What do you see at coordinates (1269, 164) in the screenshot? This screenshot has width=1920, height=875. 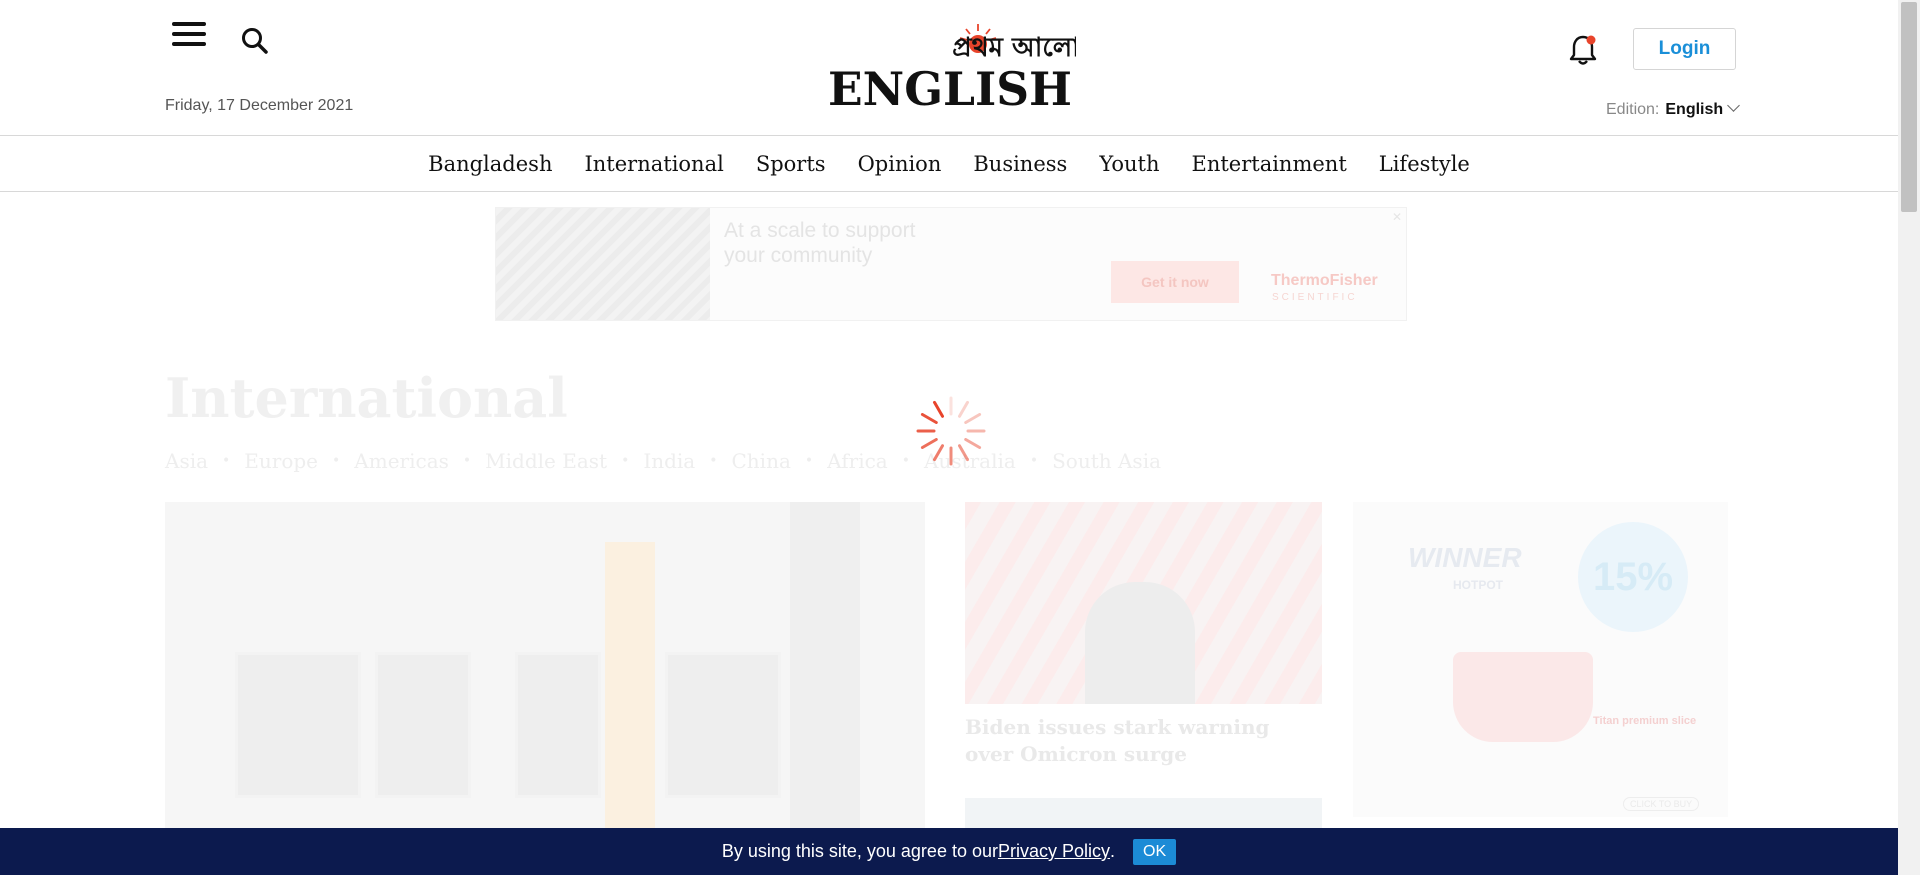 I see `nav-item-entertainment: Entertainment` at bounding box center [1269, 164].